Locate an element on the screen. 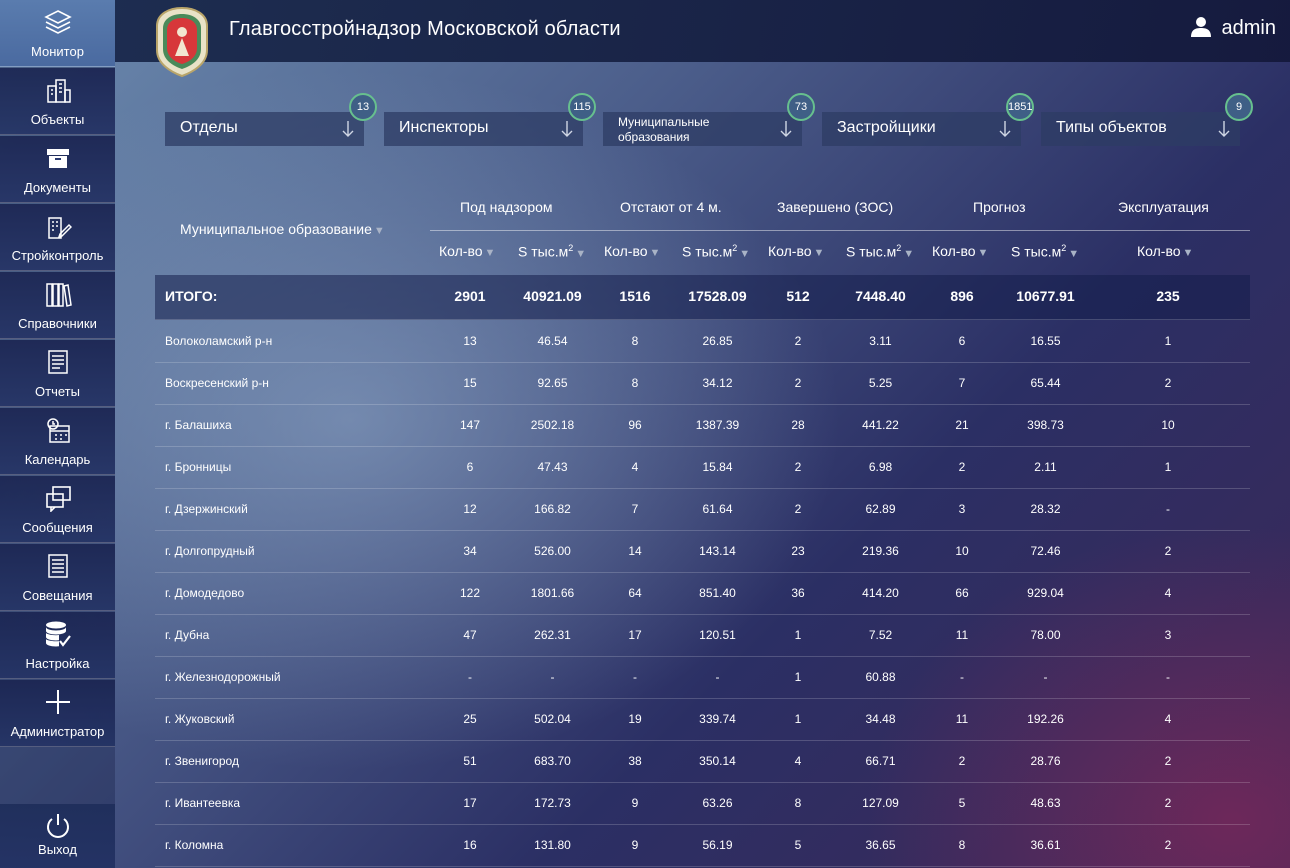 The width and height of the screenshot is (1290, 868). table-cell: 502.04 is located at coordinates (552, 719).